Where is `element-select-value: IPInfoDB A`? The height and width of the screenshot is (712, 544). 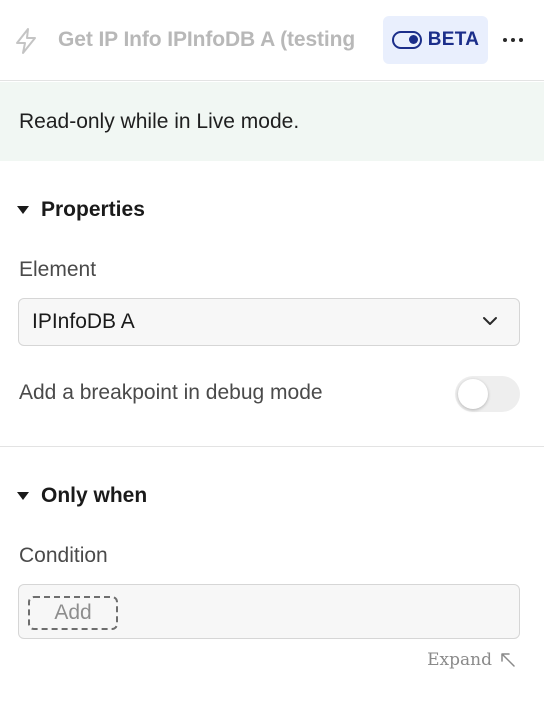 element-select-value: IPInfoDB A is located at coordinates (83, 321).